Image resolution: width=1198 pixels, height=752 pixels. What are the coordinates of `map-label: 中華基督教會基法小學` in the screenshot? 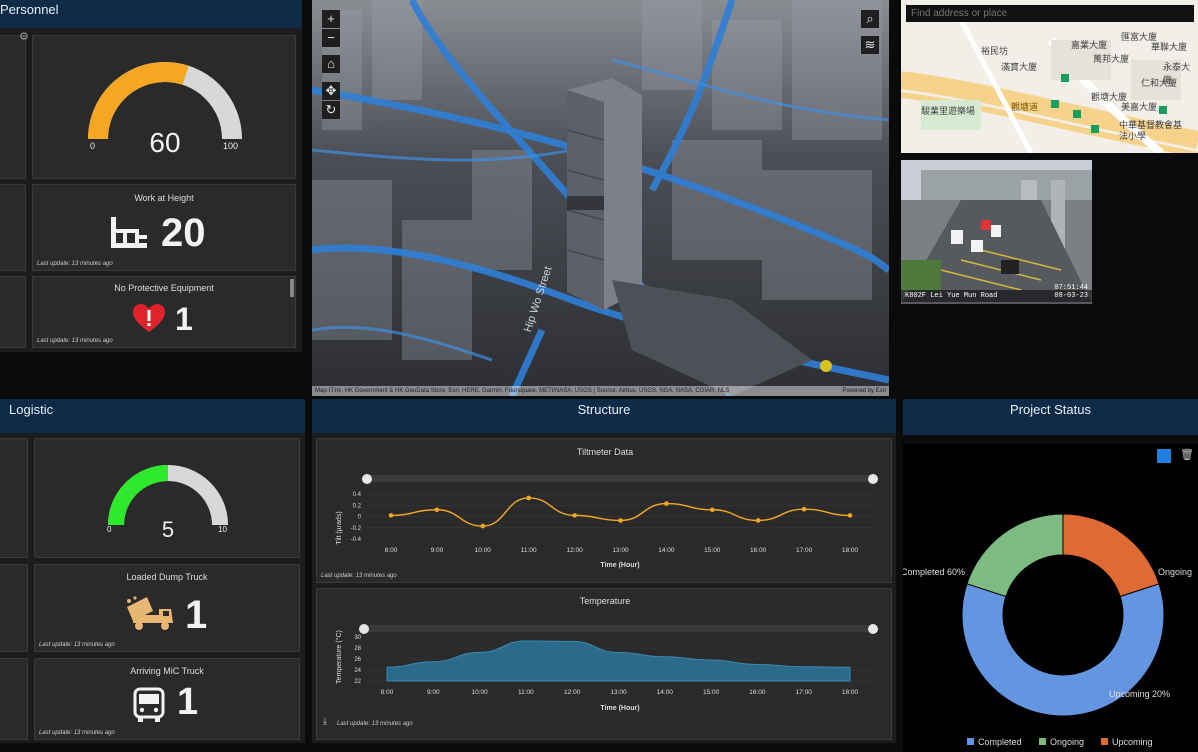 It's located at (1151, 130).